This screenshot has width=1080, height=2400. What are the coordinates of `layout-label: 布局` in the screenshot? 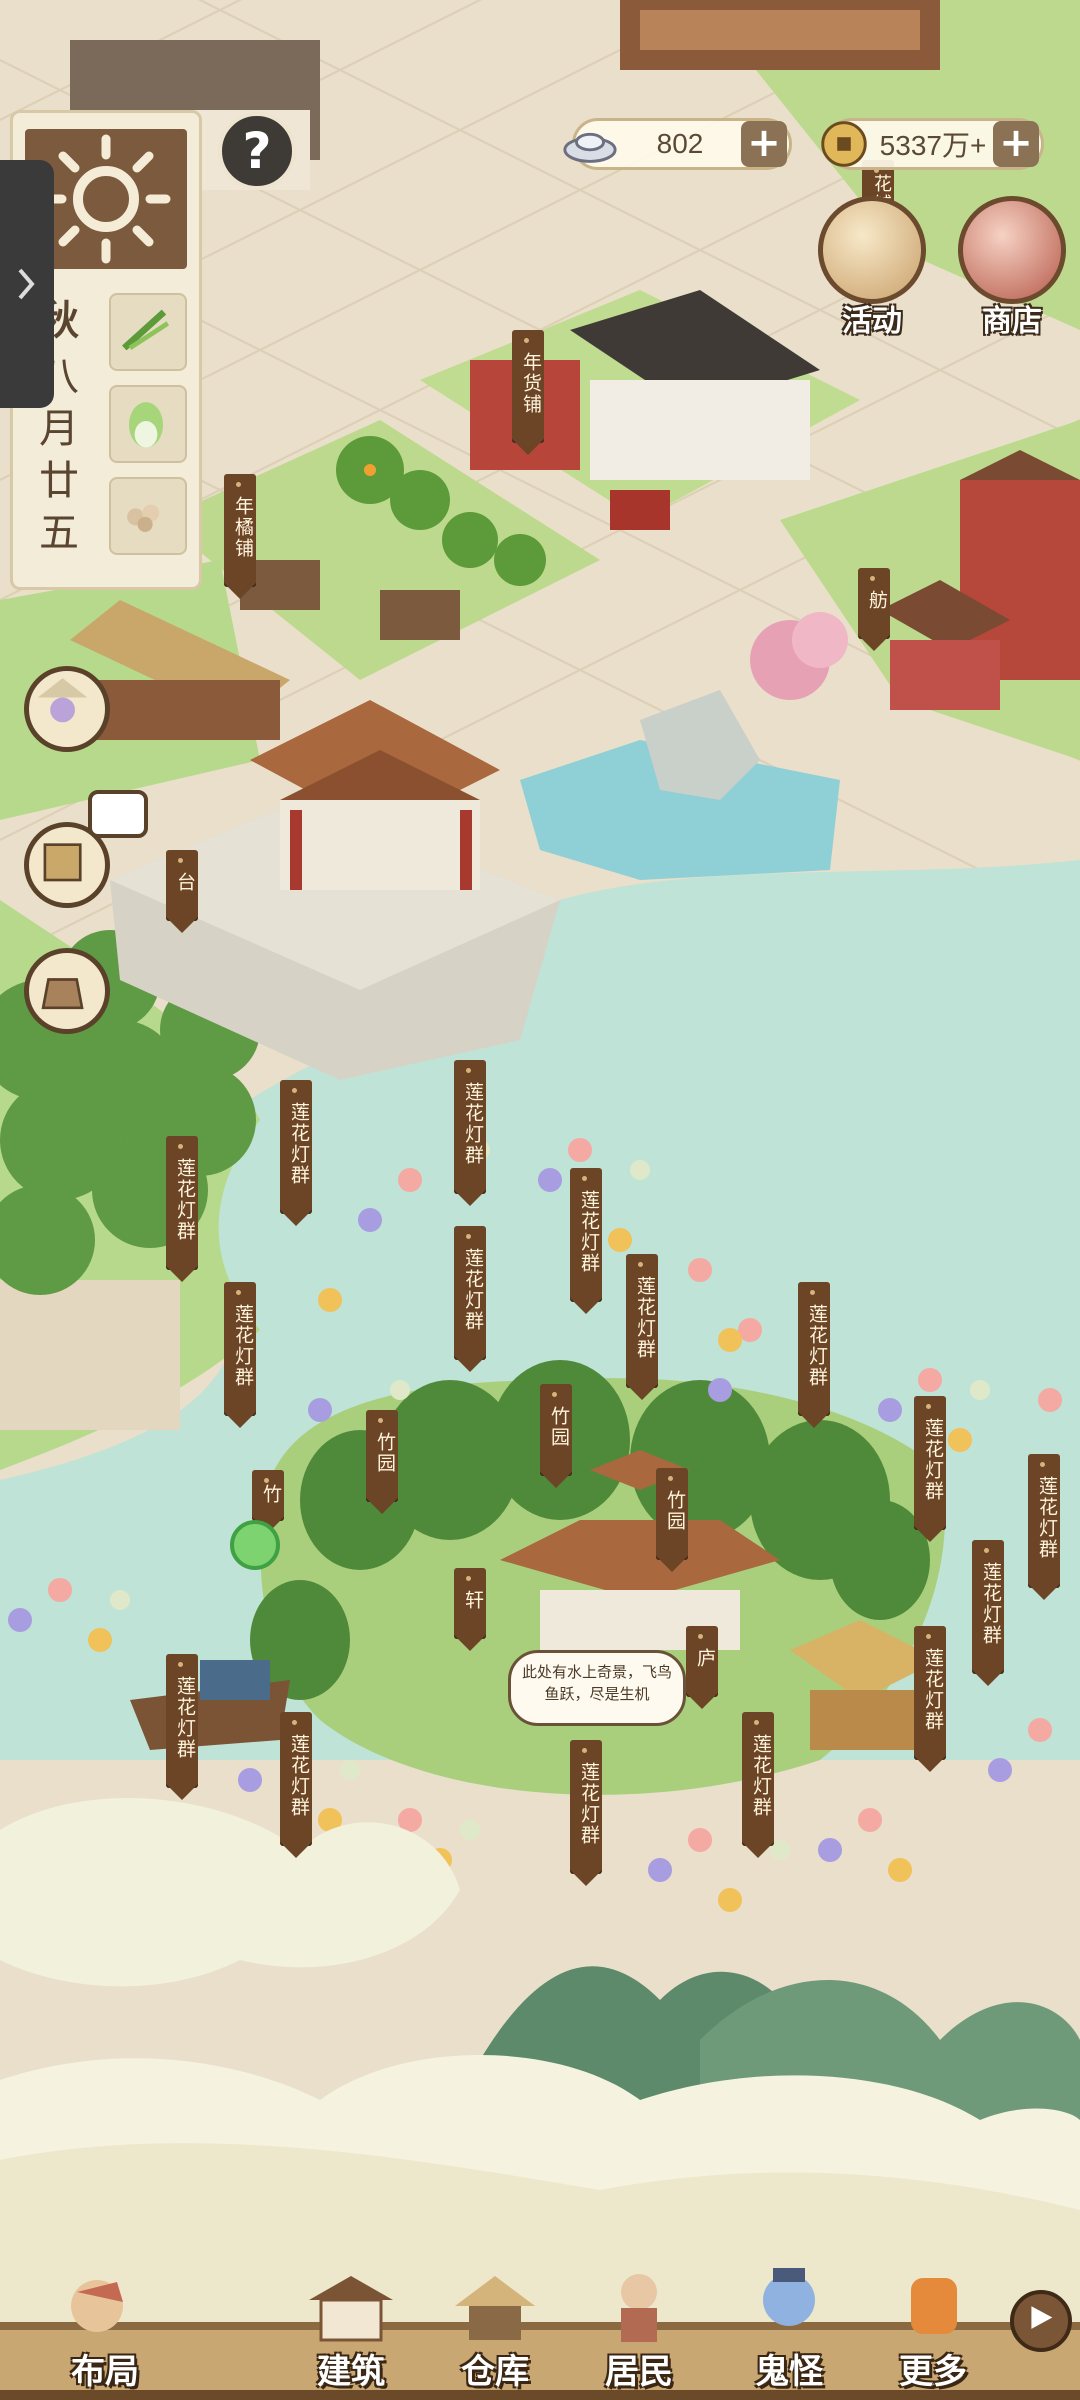 It's located at (105, 2372).